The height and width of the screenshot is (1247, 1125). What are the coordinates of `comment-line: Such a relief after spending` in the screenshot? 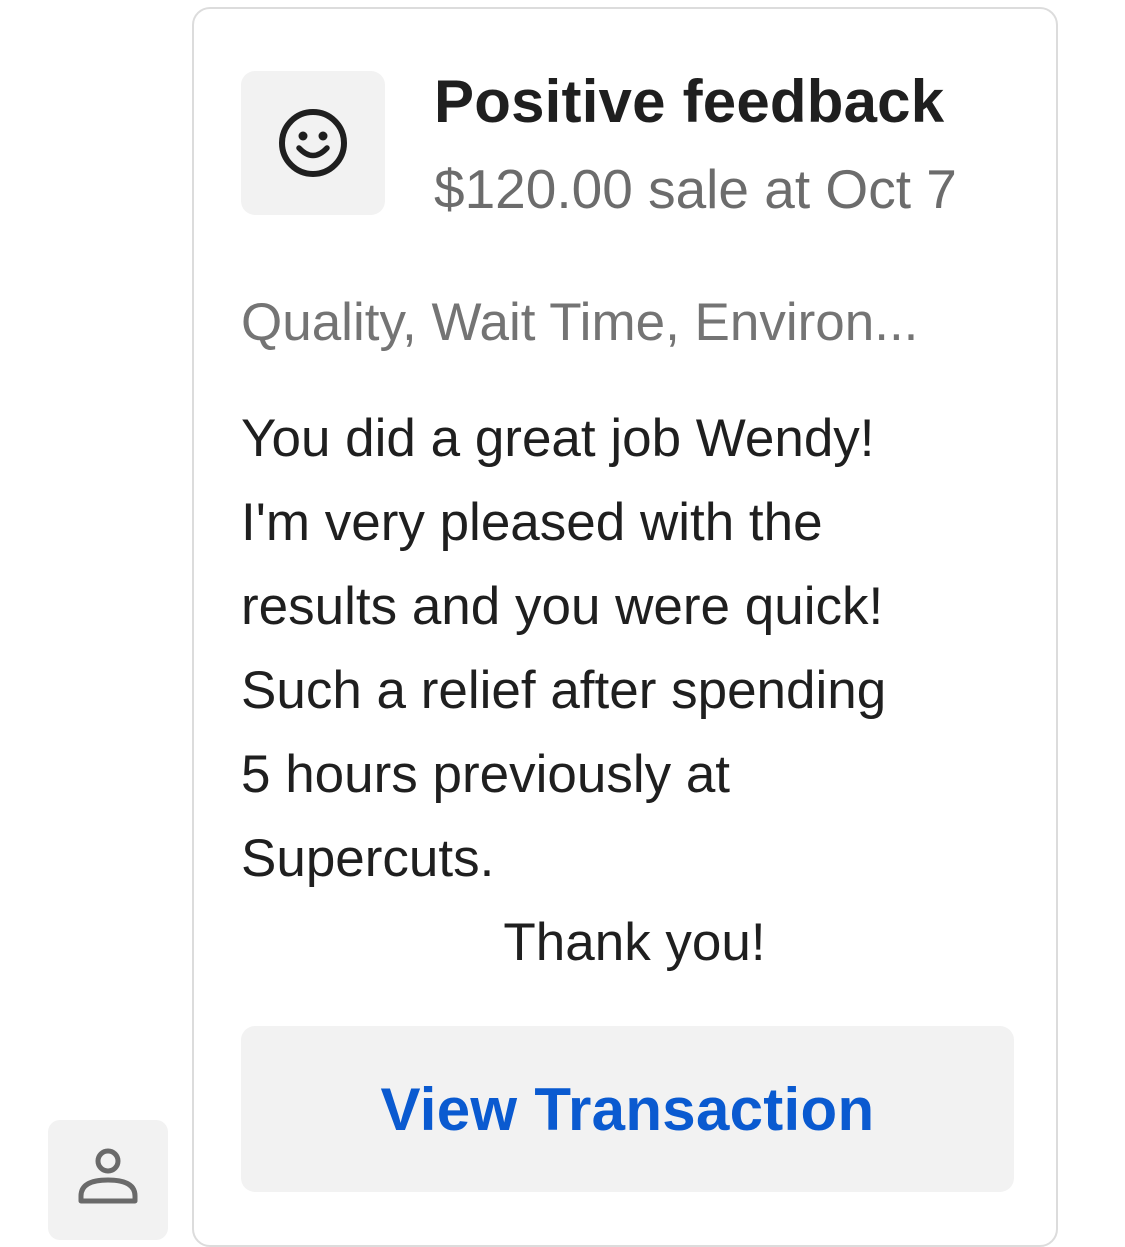 It's located at (564, 690).